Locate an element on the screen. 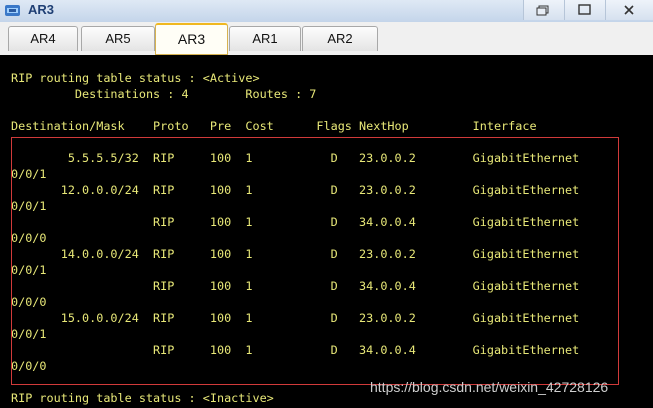  window-controls is located at coordinates (588, 10).